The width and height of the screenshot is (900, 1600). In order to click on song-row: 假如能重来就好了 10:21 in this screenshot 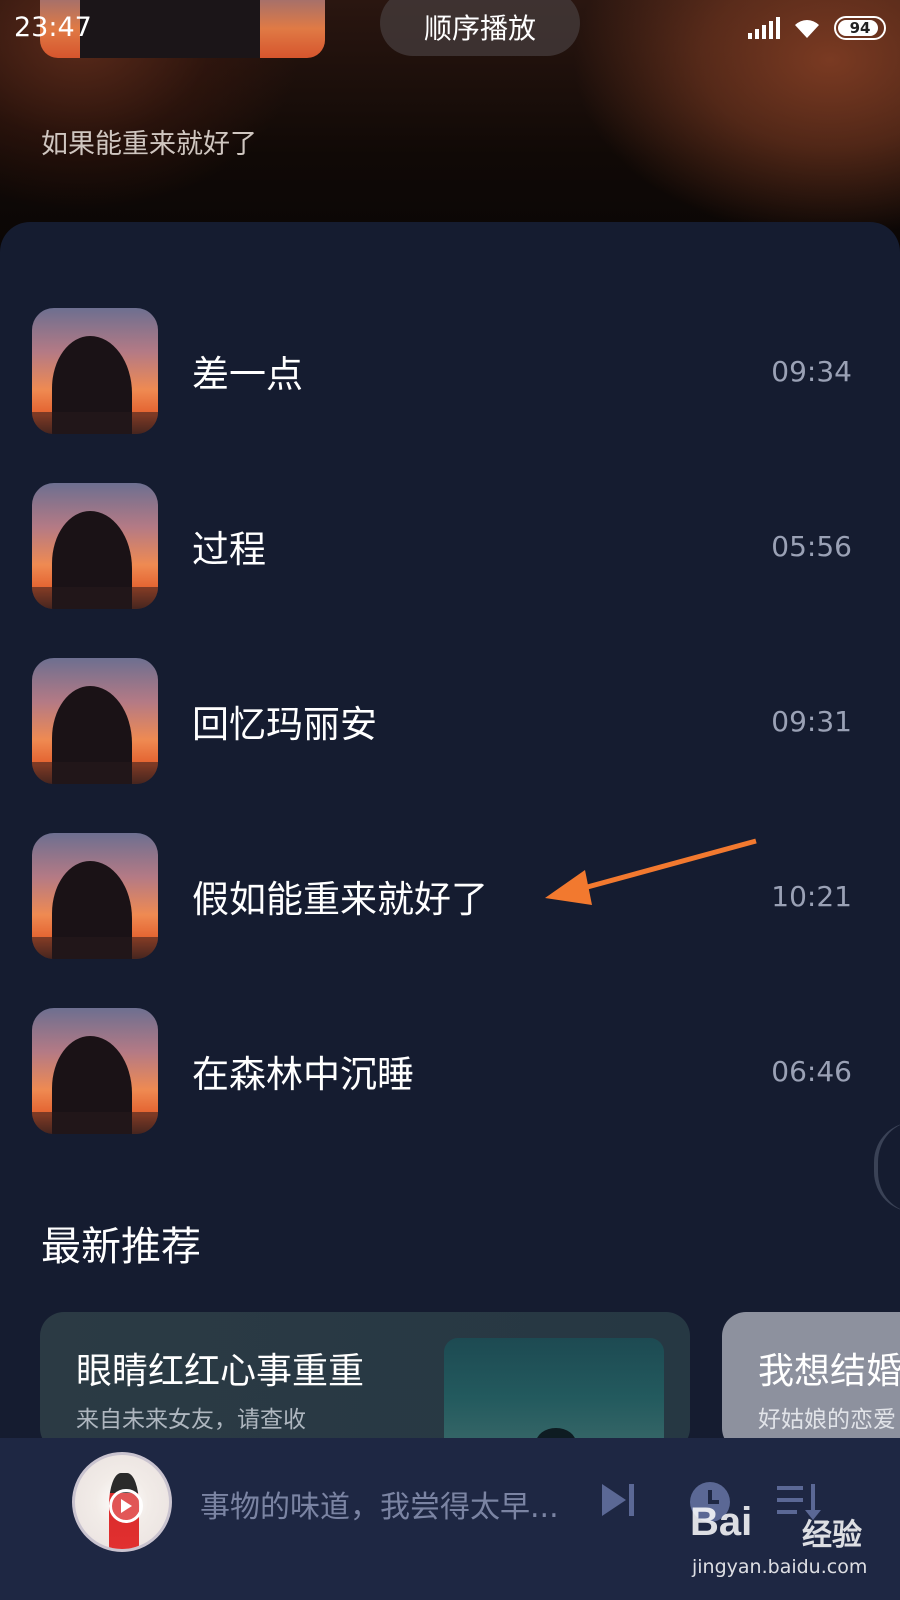, I will do `click(442, 896)`.